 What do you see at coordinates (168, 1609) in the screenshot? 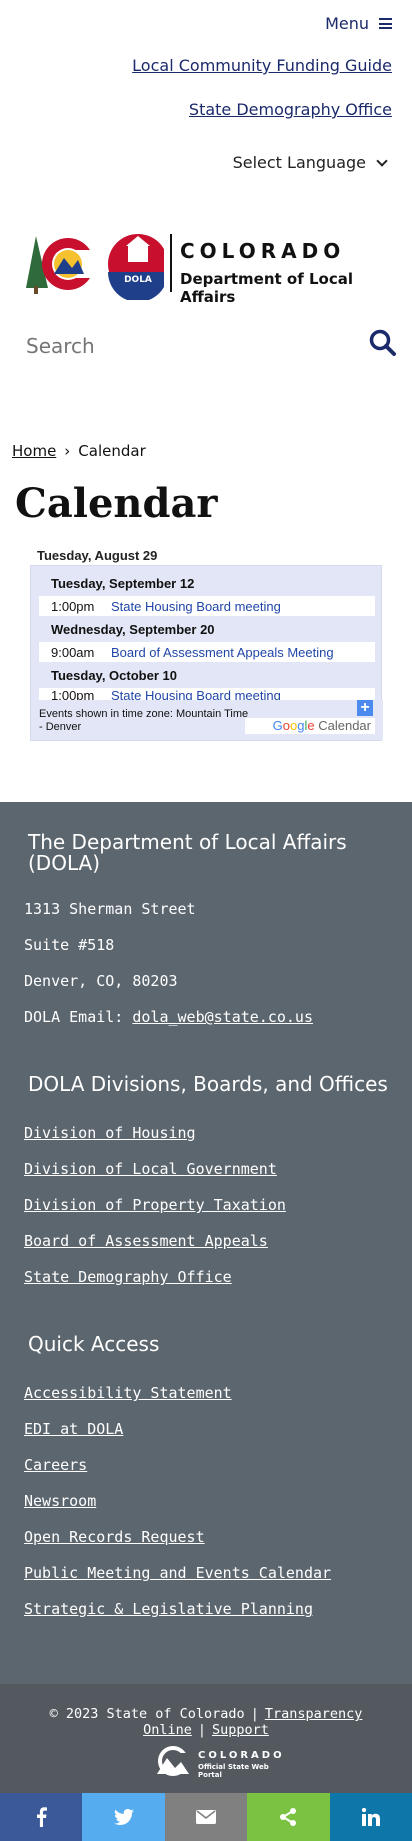
I see `footer-quick-link: Strategic & Legislative Planning` at bounding box center [168, 1609].